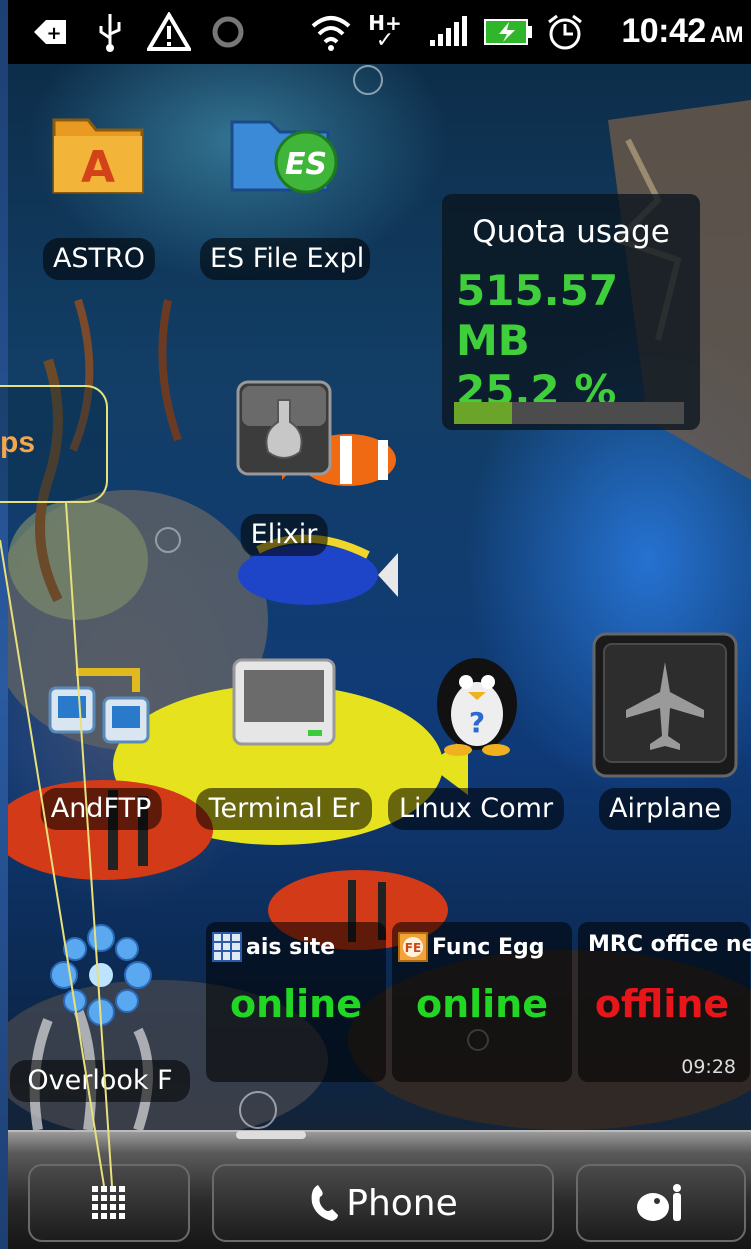  Describe the element at coordinates (665, 705) in the screenshot. I see `airplane-icon` at that location.